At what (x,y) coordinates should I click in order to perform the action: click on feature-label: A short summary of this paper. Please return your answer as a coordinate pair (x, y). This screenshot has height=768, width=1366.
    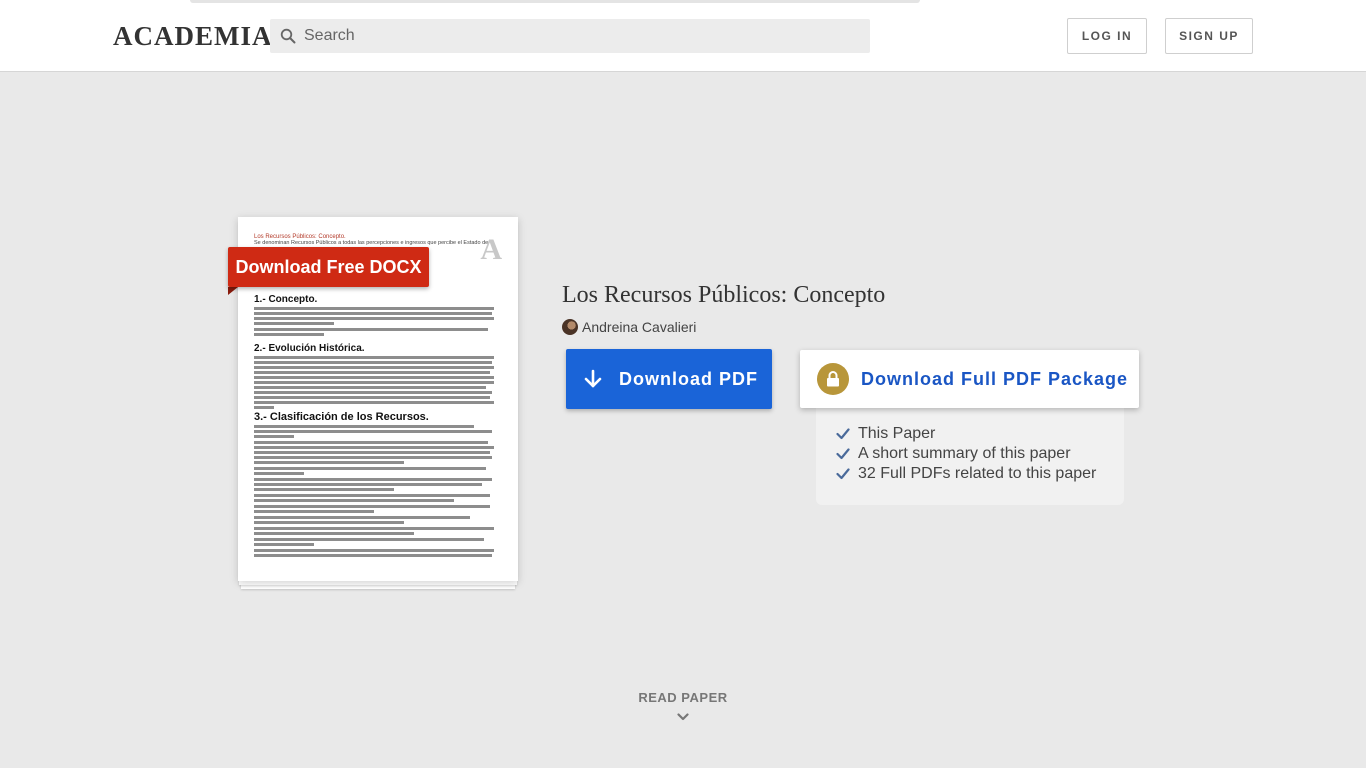
    Looking at the image, I should click on (964, 453).